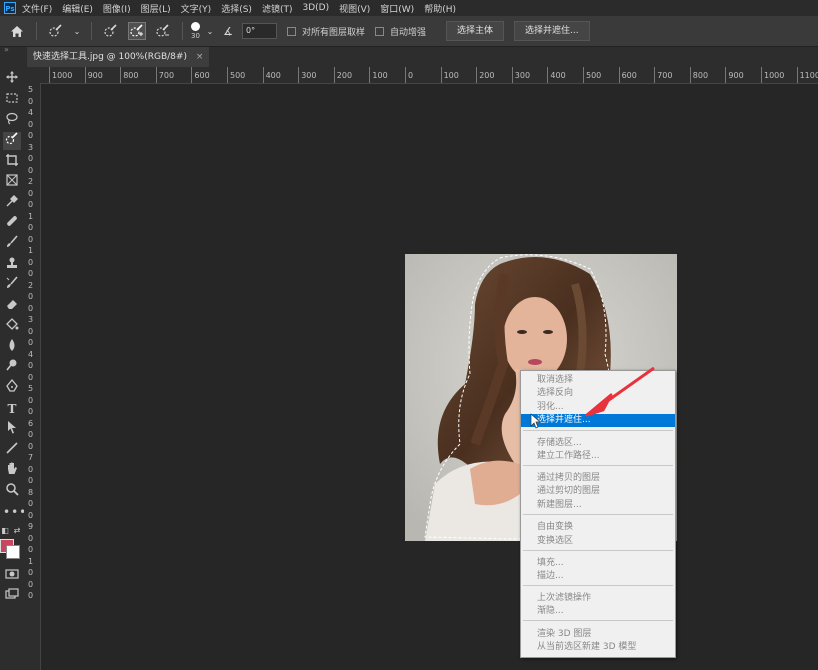  I want to click on ruler-tick-label: 700, so click(665, 75).